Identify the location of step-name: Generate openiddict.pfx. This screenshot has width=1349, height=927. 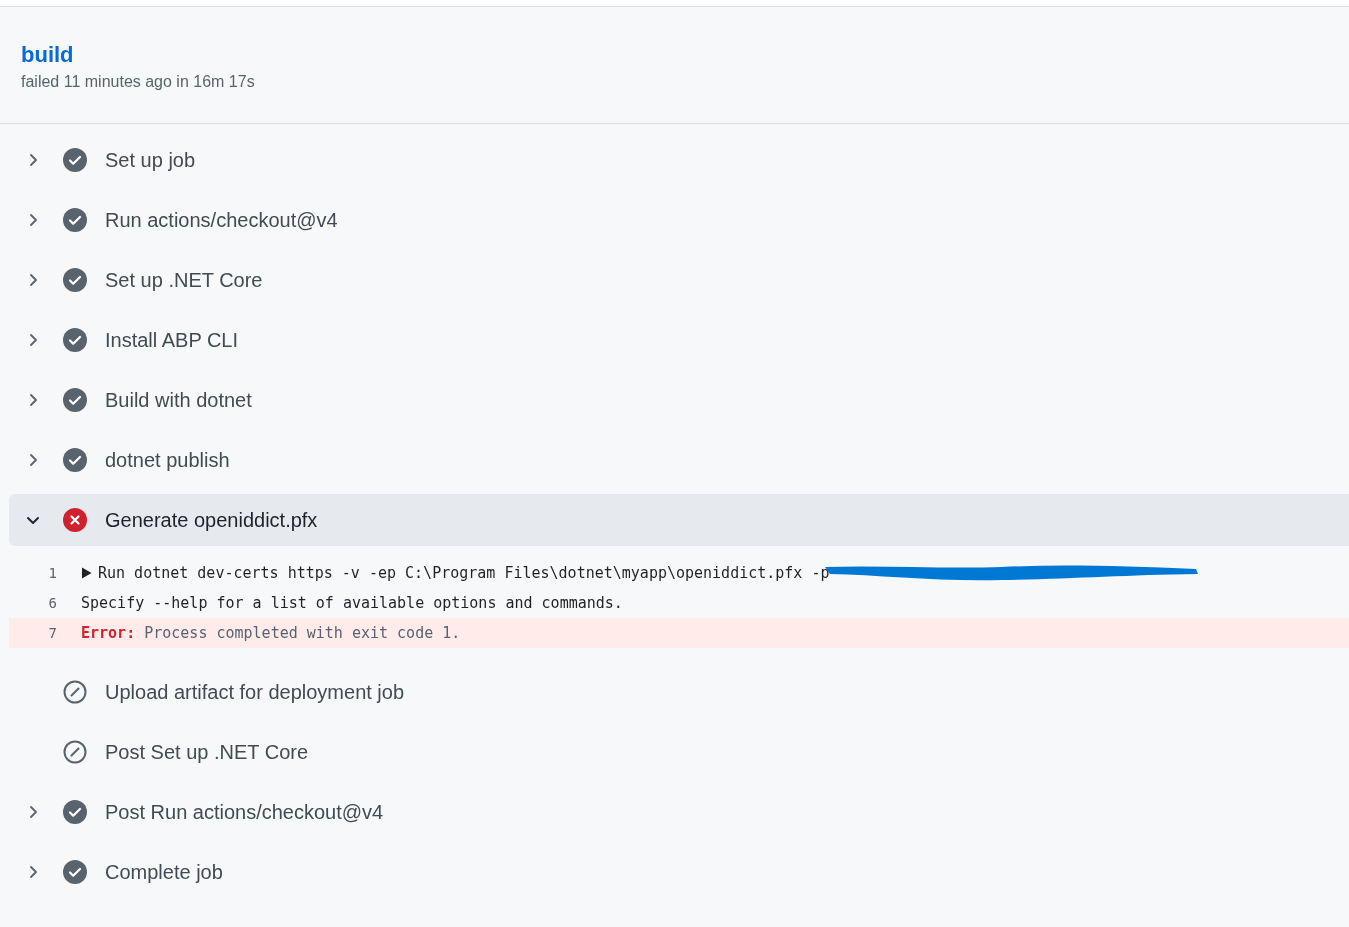
(211, 520).